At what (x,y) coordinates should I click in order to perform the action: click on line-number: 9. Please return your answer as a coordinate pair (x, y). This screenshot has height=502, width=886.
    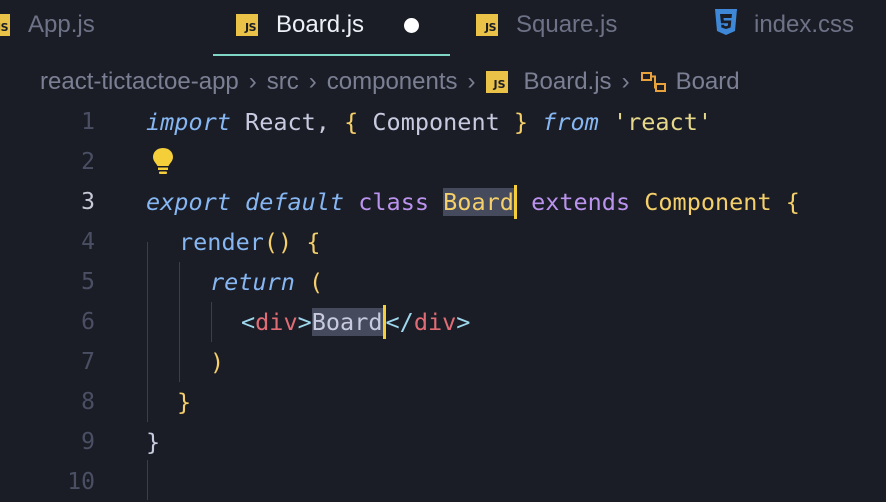
    Looking at the image, I should click on (88, 442).